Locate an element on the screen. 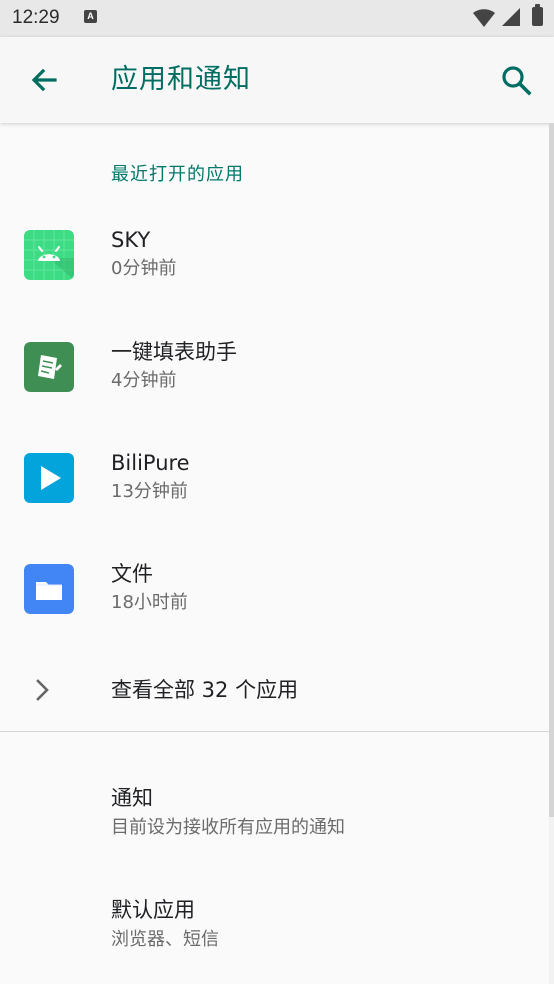  recent-app-form-assistant: 一键填表助手 4分钟前 is located at coordinates (274, 375).